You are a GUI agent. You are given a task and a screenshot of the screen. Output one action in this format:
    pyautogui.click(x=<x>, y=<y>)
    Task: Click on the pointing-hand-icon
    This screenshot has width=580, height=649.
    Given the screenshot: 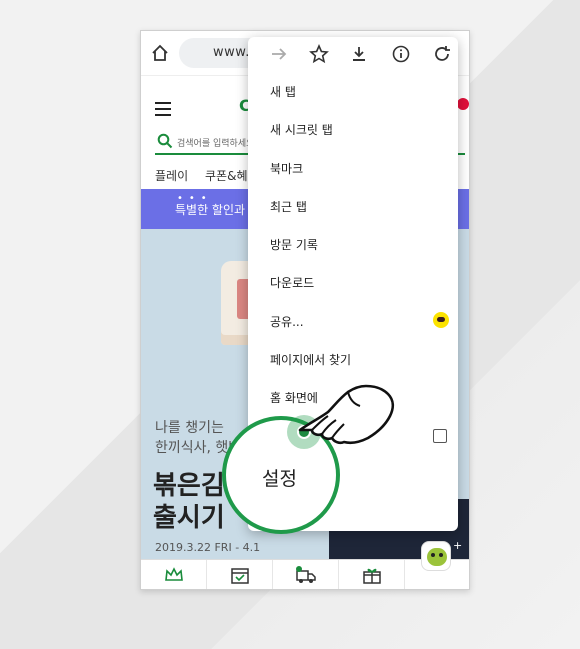 What is the action you would take?
    pyautogui.click(x=346, y=414)
    